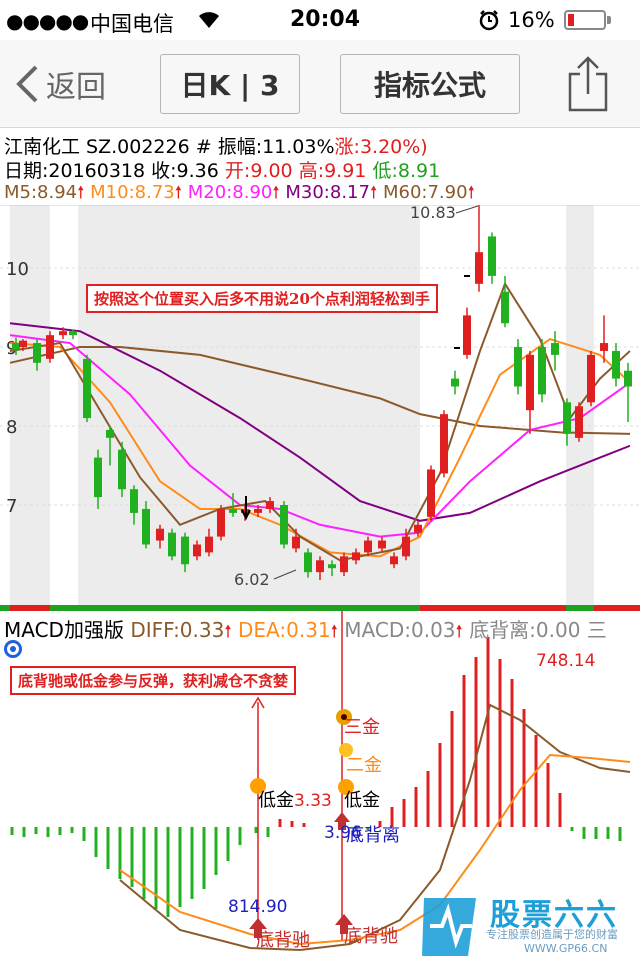 The image size is (640, 960). Describe the element at coordinates (230, 84) in the screenshot. I see `period-button: 日K | 3` at that location.